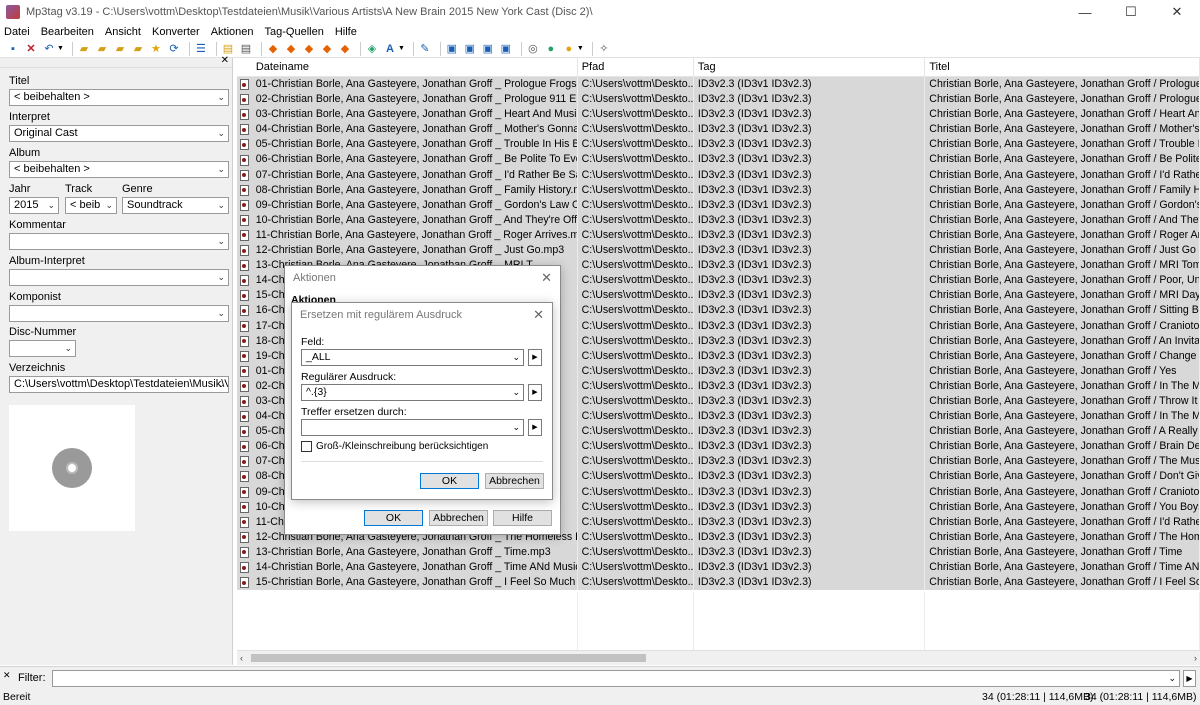 The width and height of the screenshot is (1200, 705). What do you see at coordinates (390, 49) in the screenshot?
I see `autonumber-icon: A` at bounding box center [390, 49].